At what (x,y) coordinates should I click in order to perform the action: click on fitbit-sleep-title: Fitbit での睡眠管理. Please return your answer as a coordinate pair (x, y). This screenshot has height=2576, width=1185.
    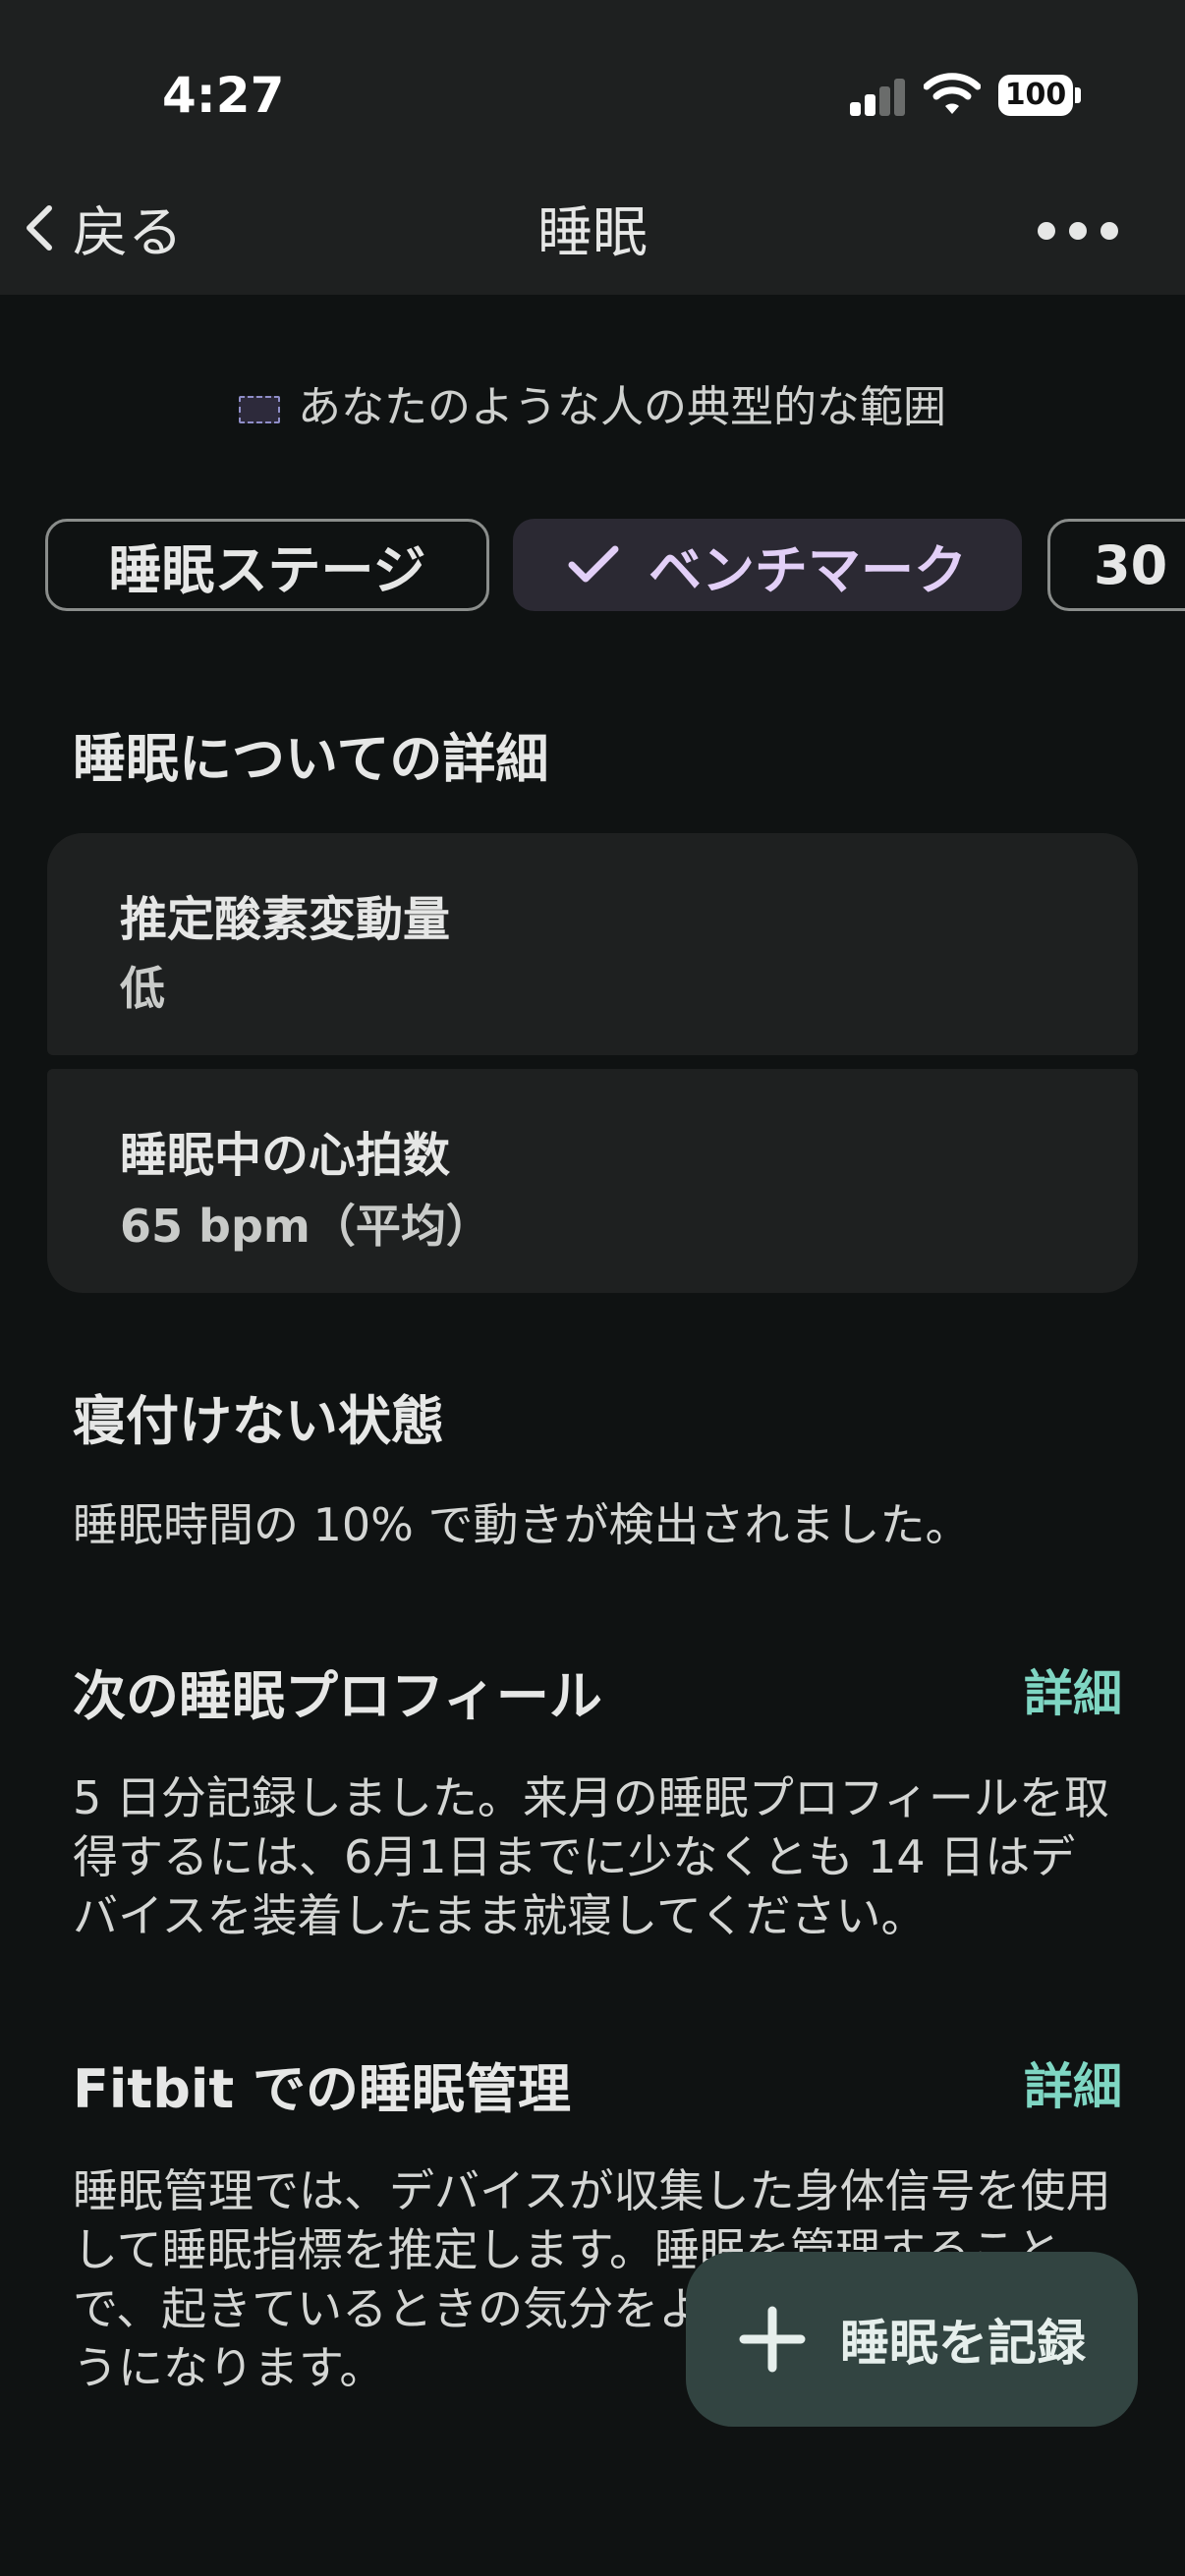
    Looking at the image, I should click on (322, 2089).